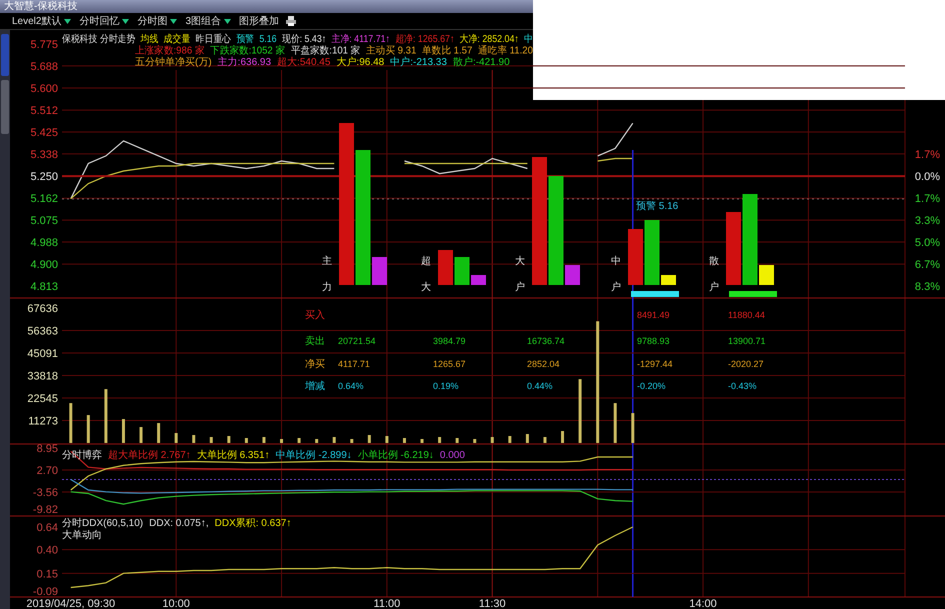 The image size is (945, 609). I want to click on axis-label: -3.56, so click(45, 493).